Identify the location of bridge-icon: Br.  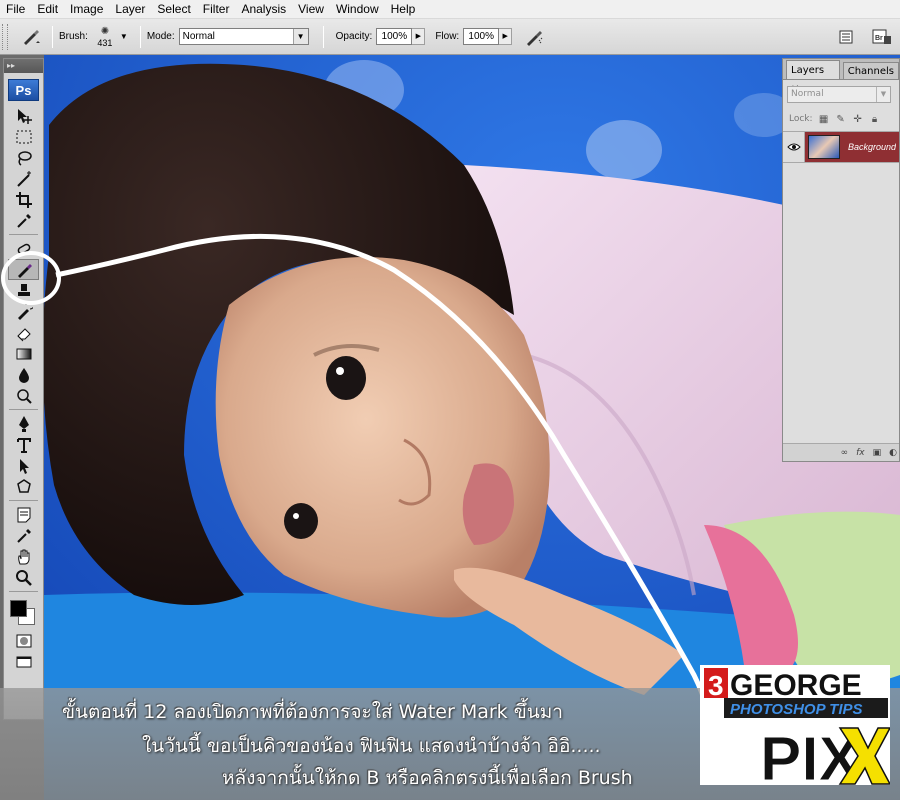
(881, 36).